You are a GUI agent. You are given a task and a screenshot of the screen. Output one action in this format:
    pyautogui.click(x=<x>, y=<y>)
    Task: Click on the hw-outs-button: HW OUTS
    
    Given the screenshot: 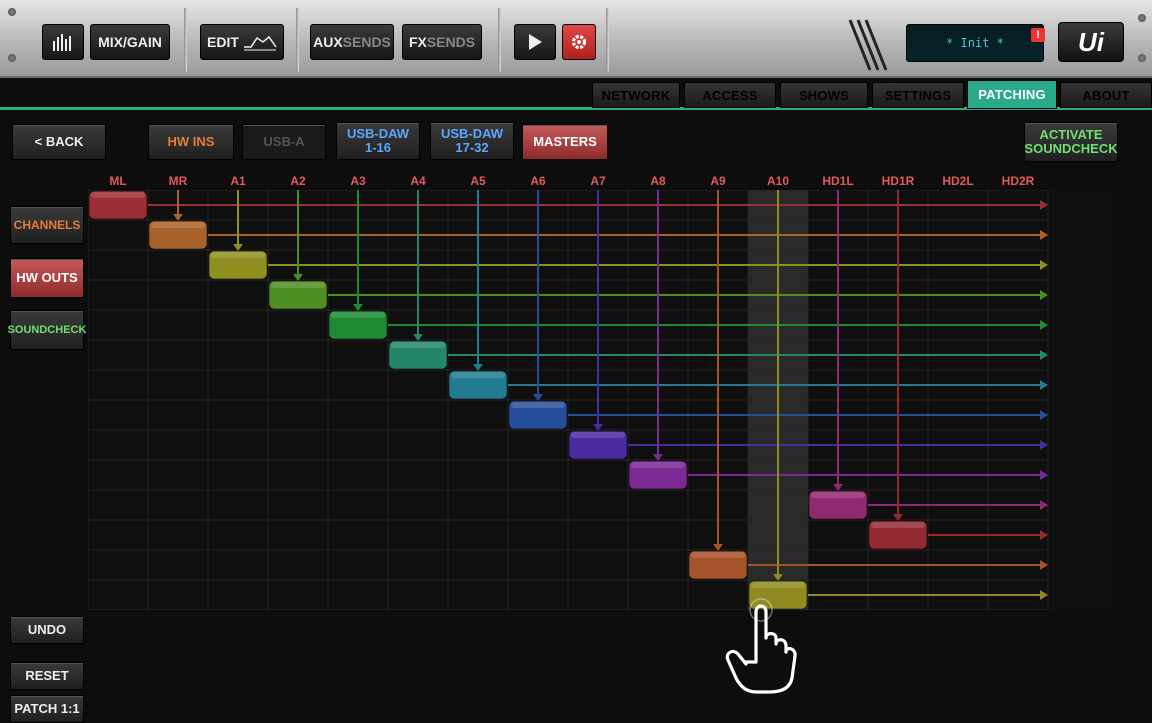 What is the action you would take?
    pyautogui.click(x=47, y=278)
    